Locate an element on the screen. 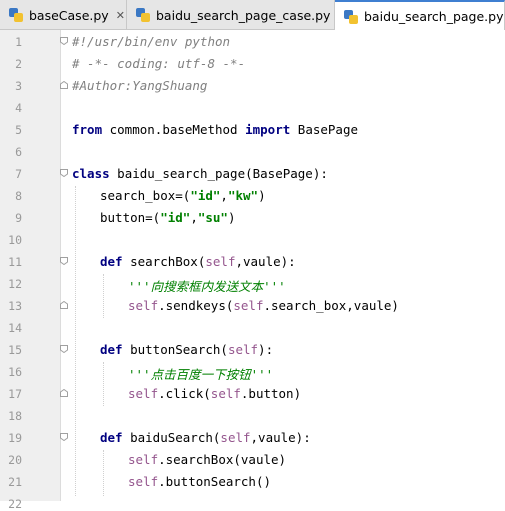 Image resolution: width=505 pixels, height=511 pixels. code-line-7: class baidu_search_page(BasePage): is located at coordinates (200, 173).